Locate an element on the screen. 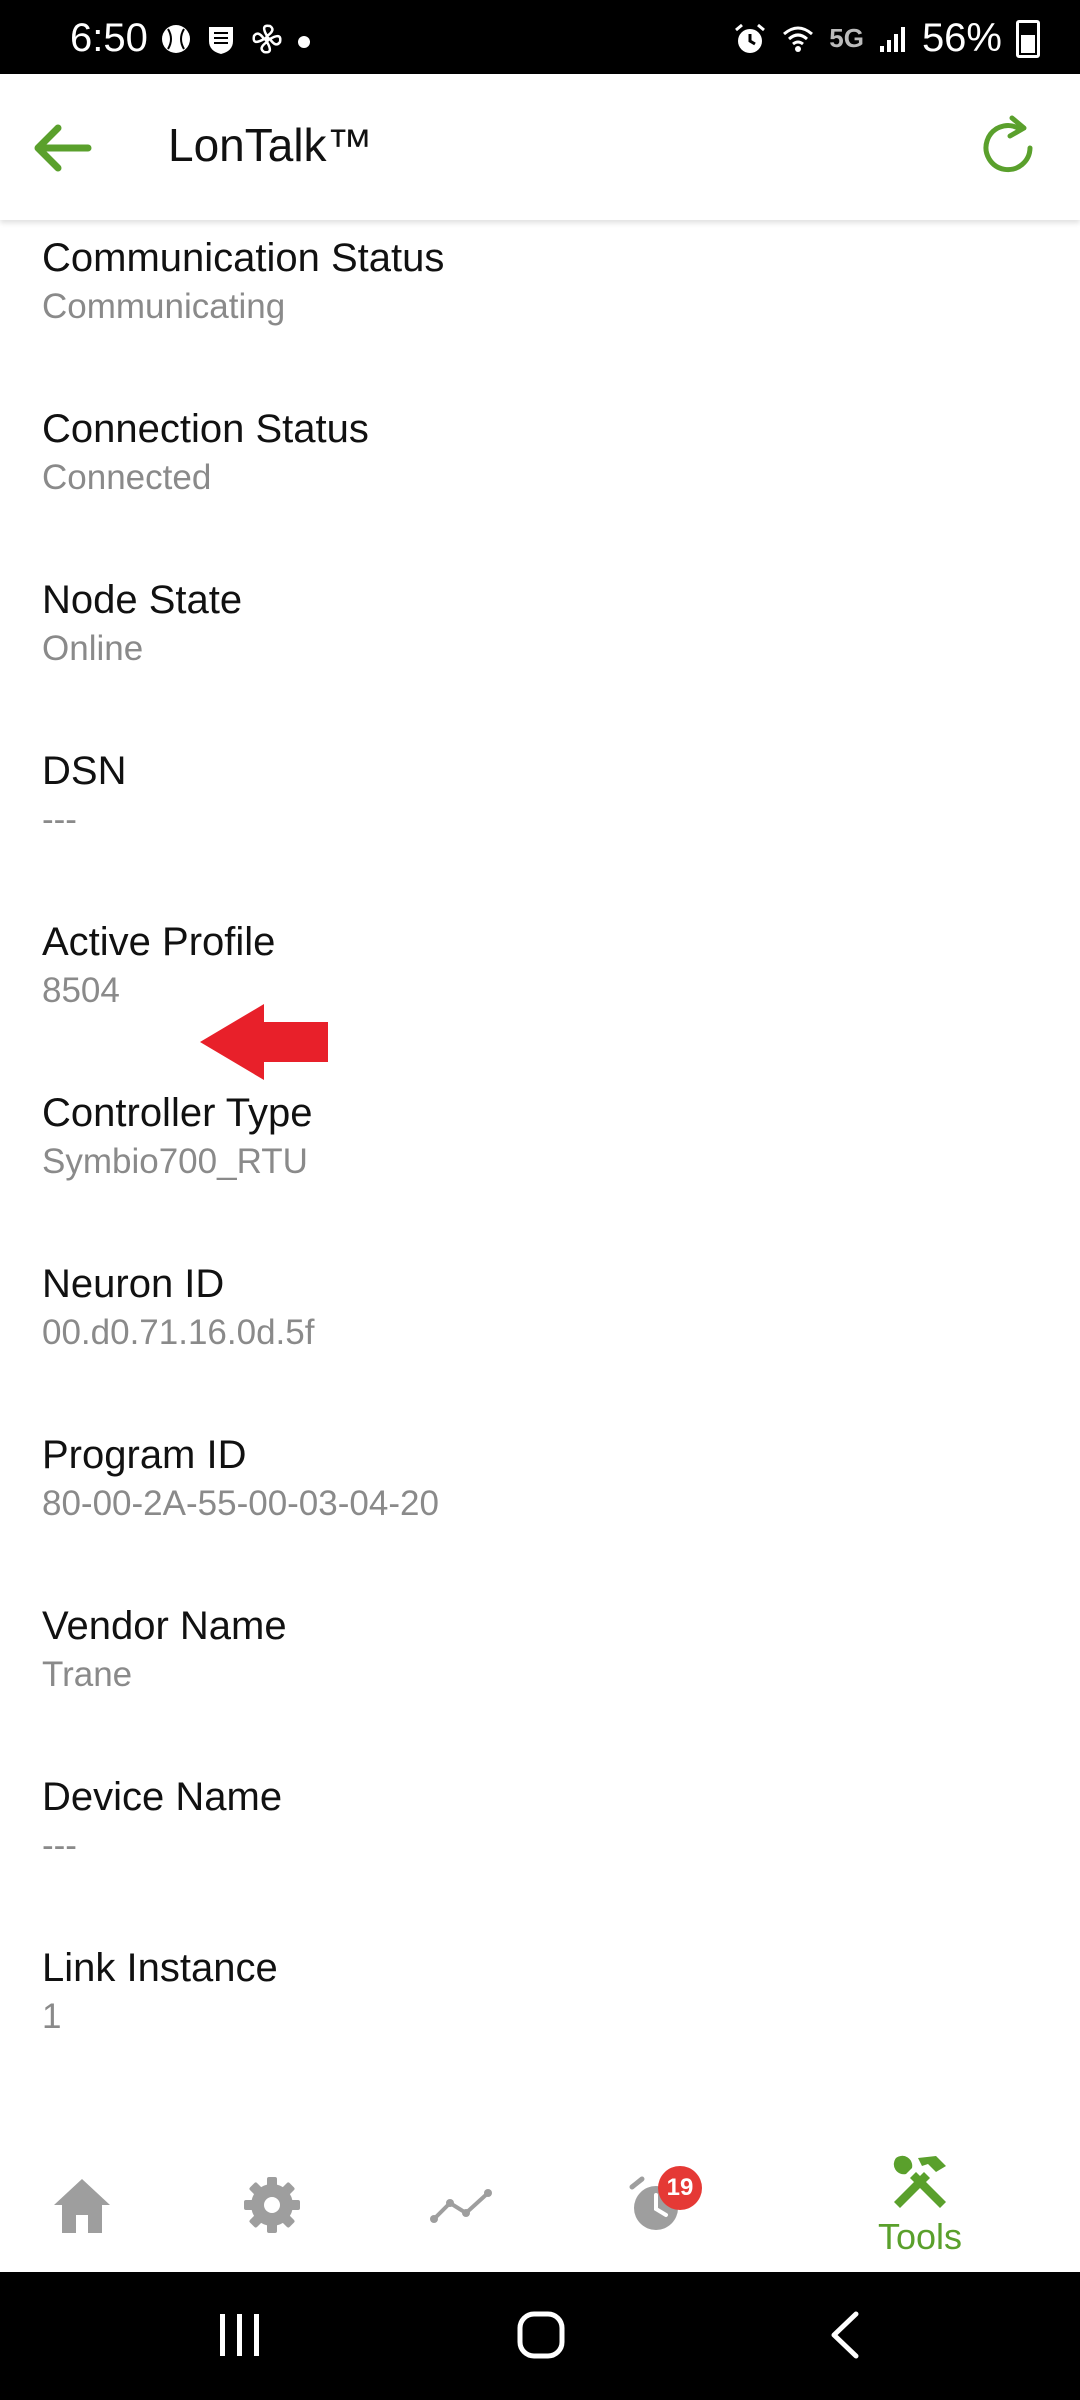 The height and width of the screenshot is (2400, 1080). list-item: Program ID 80-00-2A-55-00-03-04-20 is located at coordinates (240, 1480).